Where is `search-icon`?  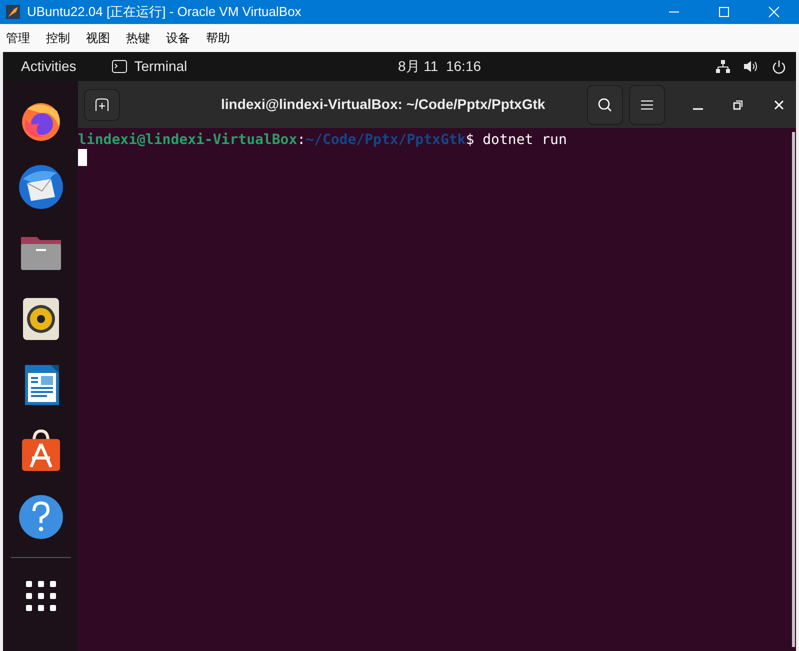 search-icon is located at coordinates (605, 104).